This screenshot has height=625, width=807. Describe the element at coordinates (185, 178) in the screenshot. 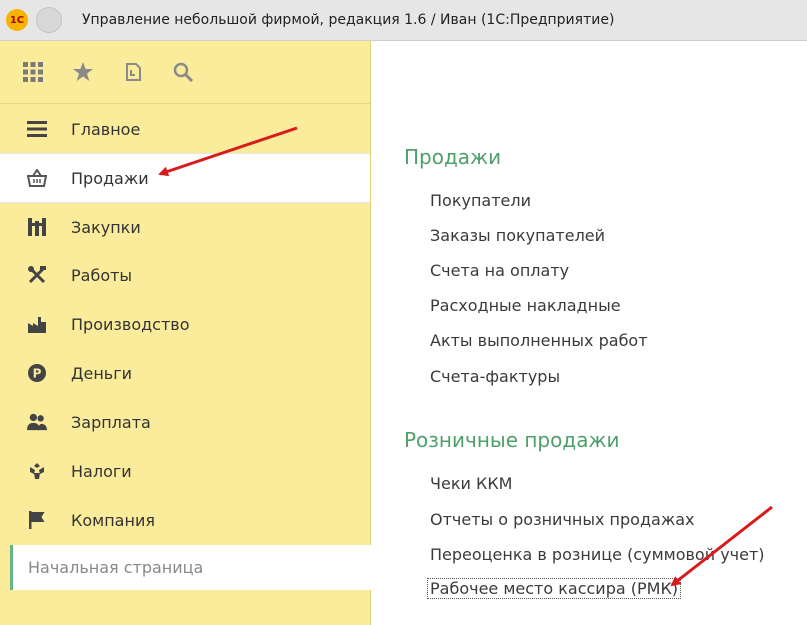

I see `sidebar-item-sales: Продажи` at that location.